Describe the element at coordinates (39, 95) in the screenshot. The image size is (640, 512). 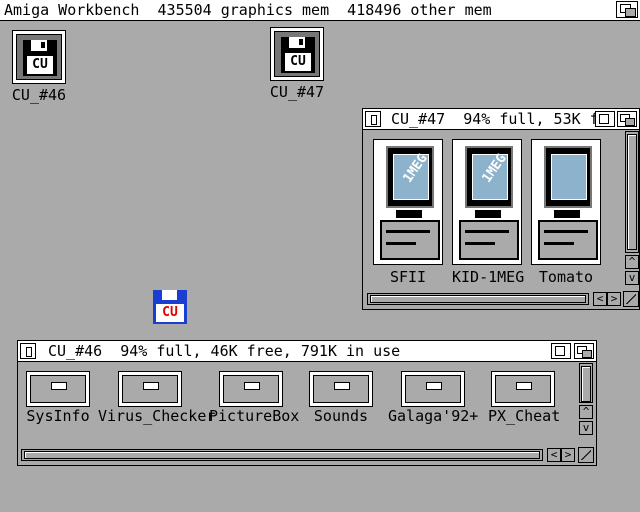
I see `disk-label: CU_#46` at that location.